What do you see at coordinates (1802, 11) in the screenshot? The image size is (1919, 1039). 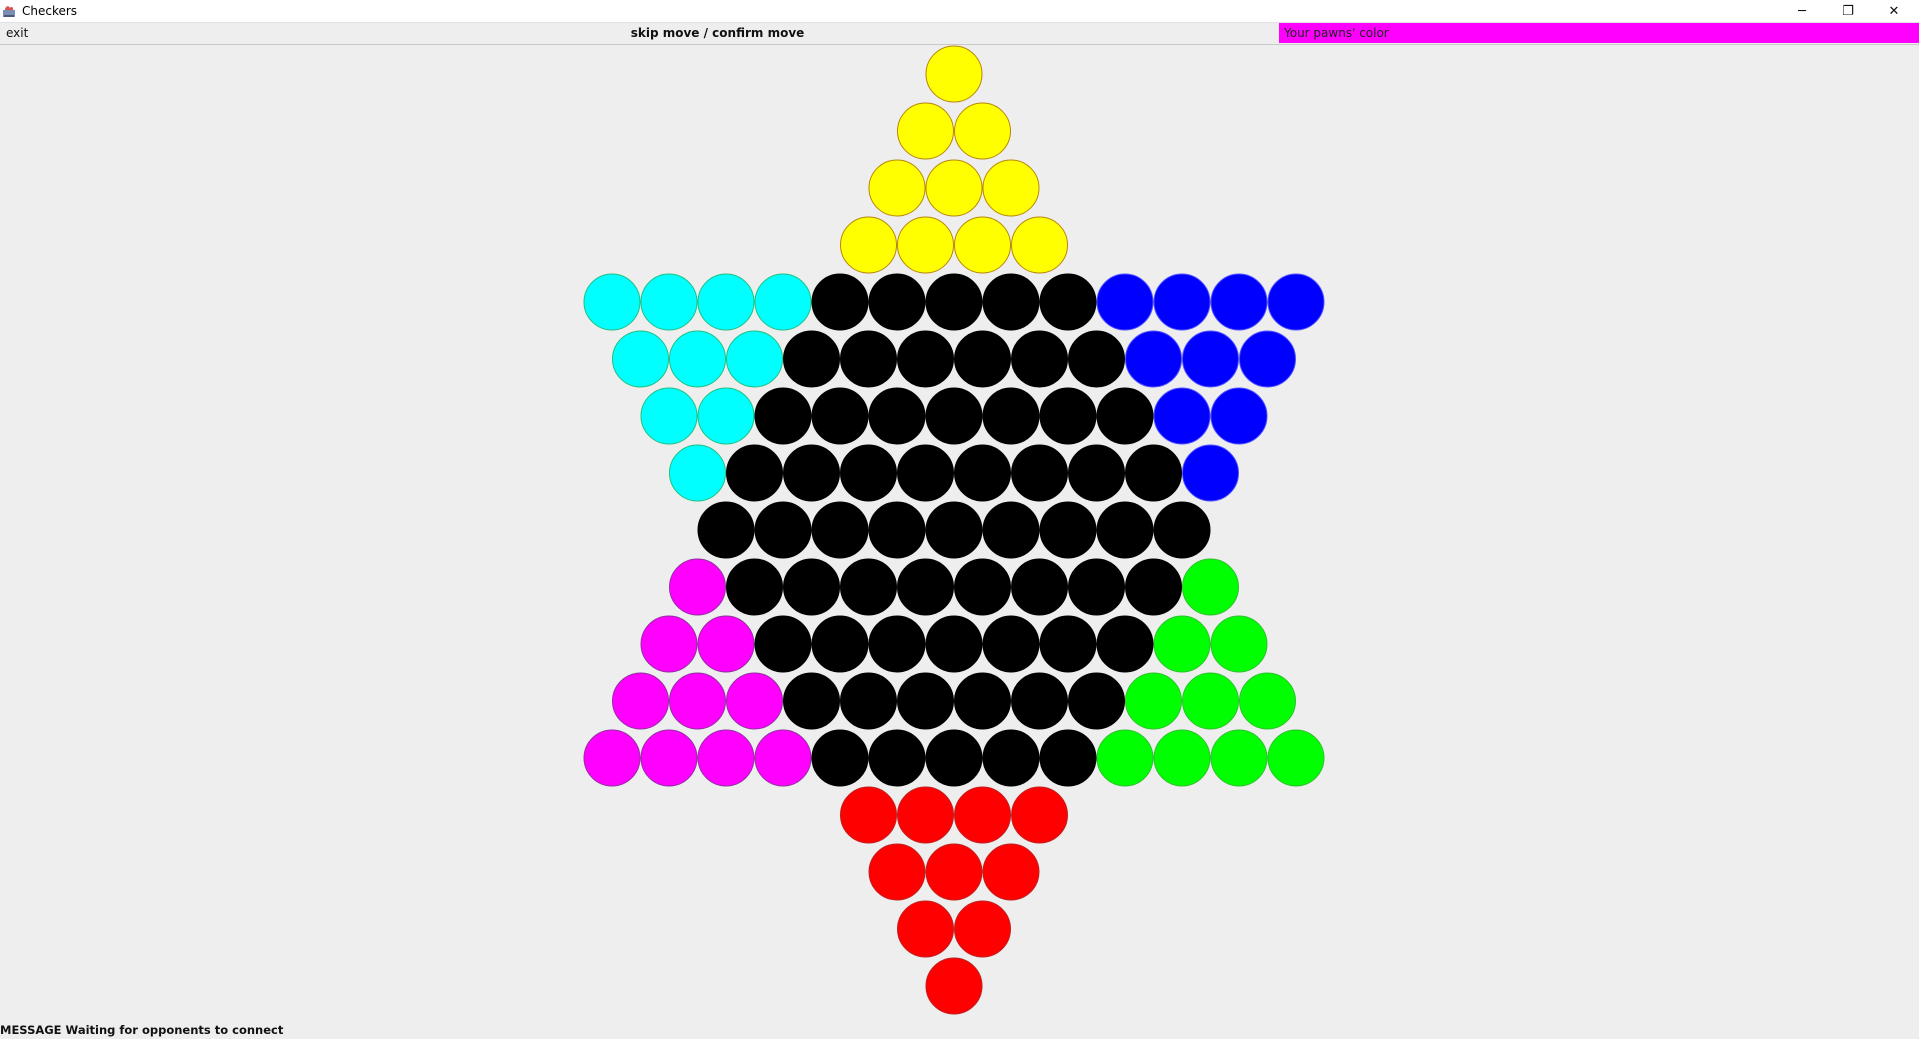 I see `minimize-button: ─` at bounding box center [1802, 11].